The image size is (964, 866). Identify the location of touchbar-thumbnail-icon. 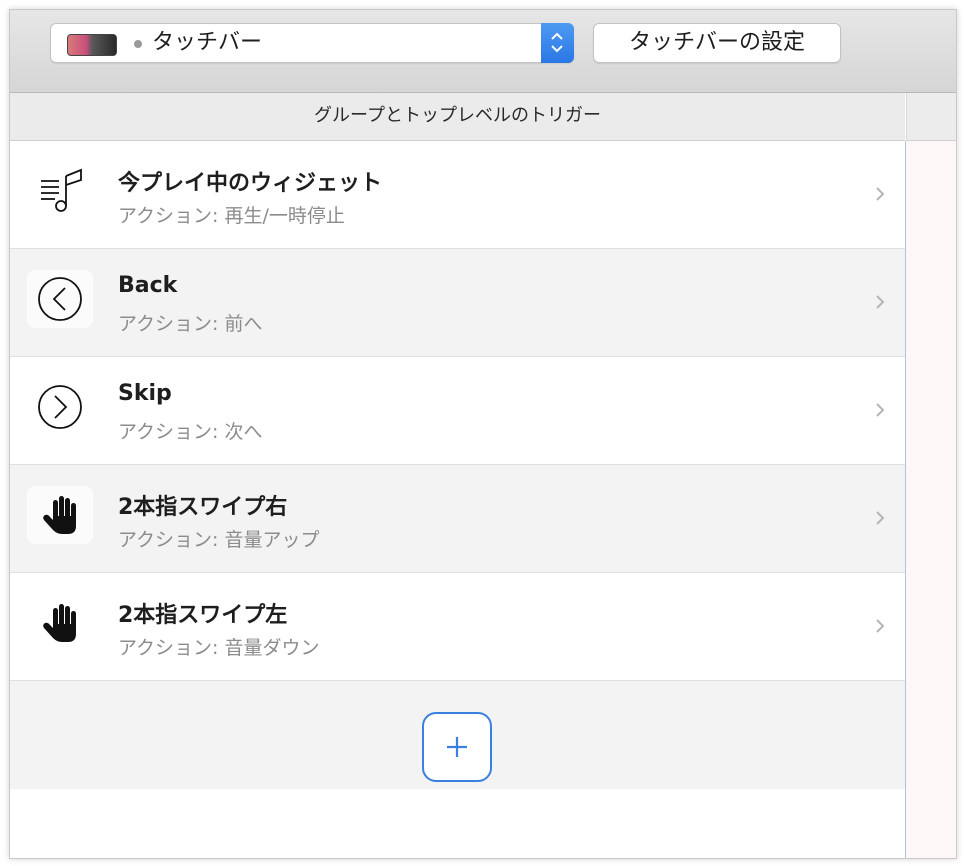
(92, 45).